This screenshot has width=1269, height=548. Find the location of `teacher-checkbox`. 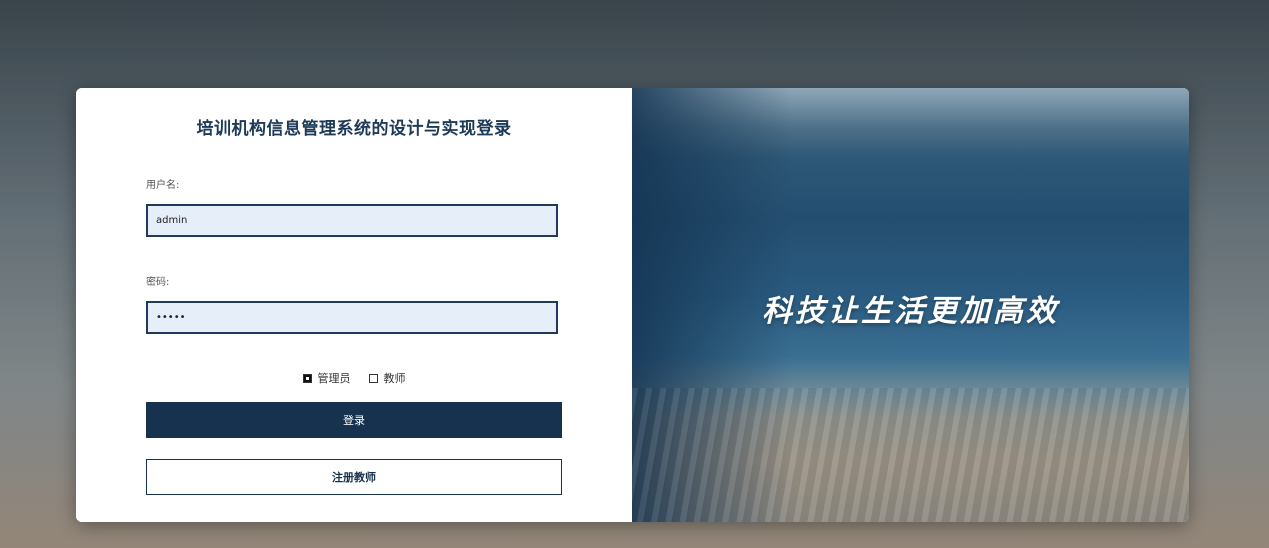

teacher-checkbox is located at coordinates (373, 378).